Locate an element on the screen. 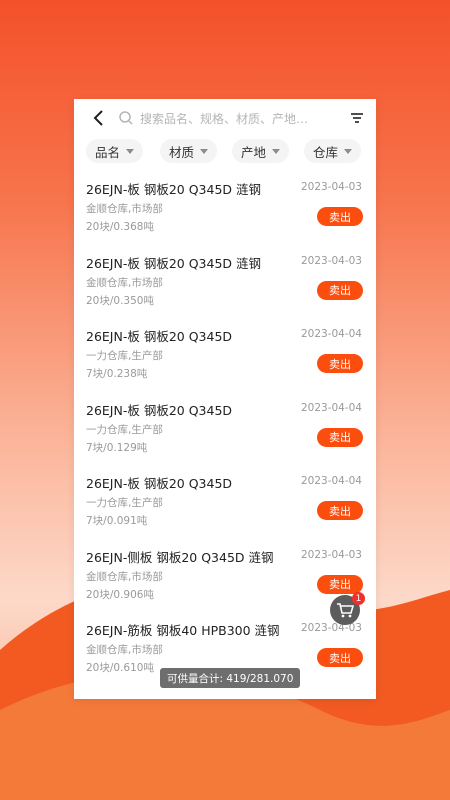  filter-button is located at coordinates (357, 118).